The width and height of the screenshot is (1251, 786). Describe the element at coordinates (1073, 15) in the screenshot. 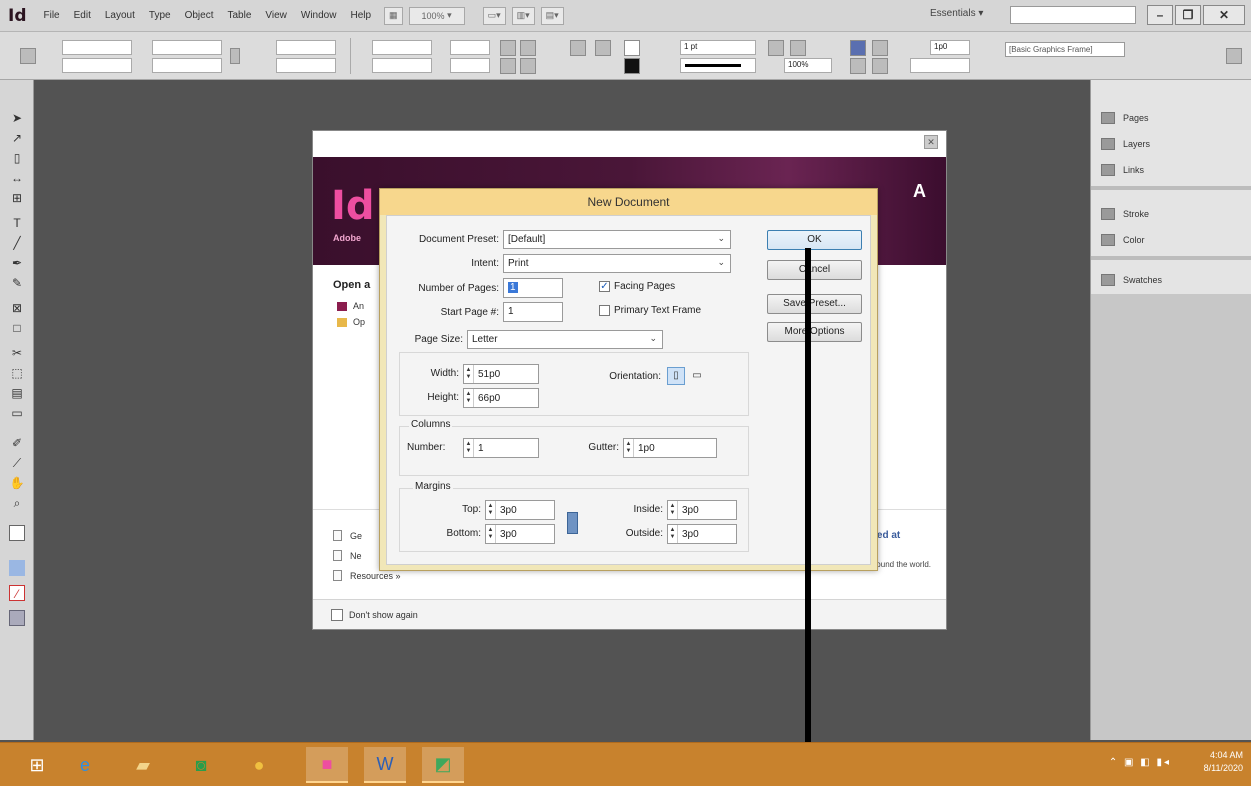

I see `help-search-input` at that location.